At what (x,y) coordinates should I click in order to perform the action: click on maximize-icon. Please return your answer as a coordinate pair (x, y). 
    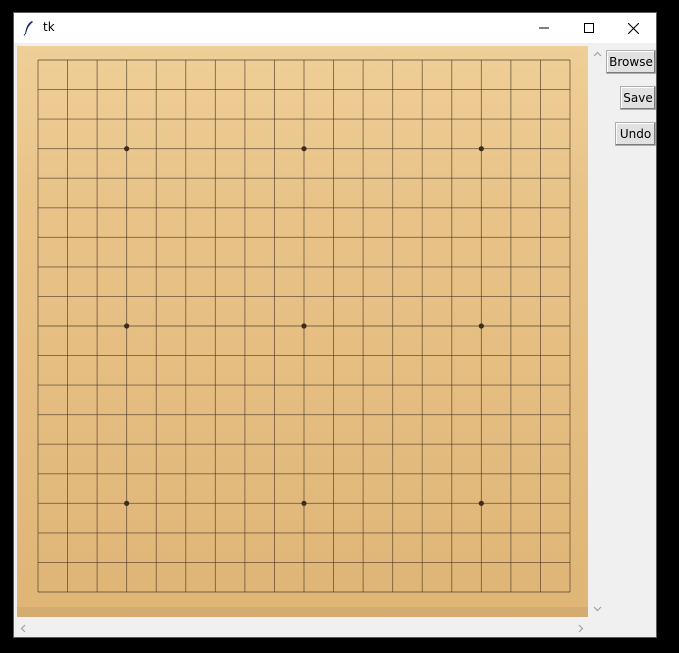
    Looking at the image, I should click on (588, 28).